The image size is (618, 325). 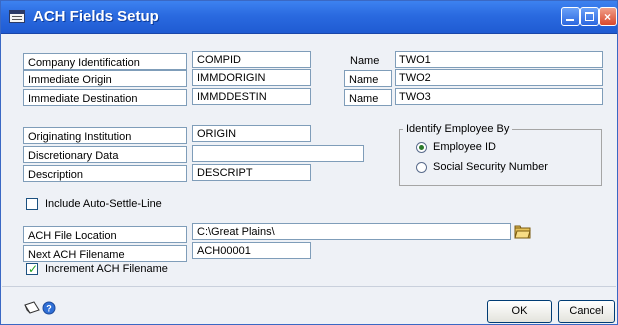 What do you see at coordinates (421, 167) in the screenshot?
I see `ssn-radio` at bounding box center [421, 167].